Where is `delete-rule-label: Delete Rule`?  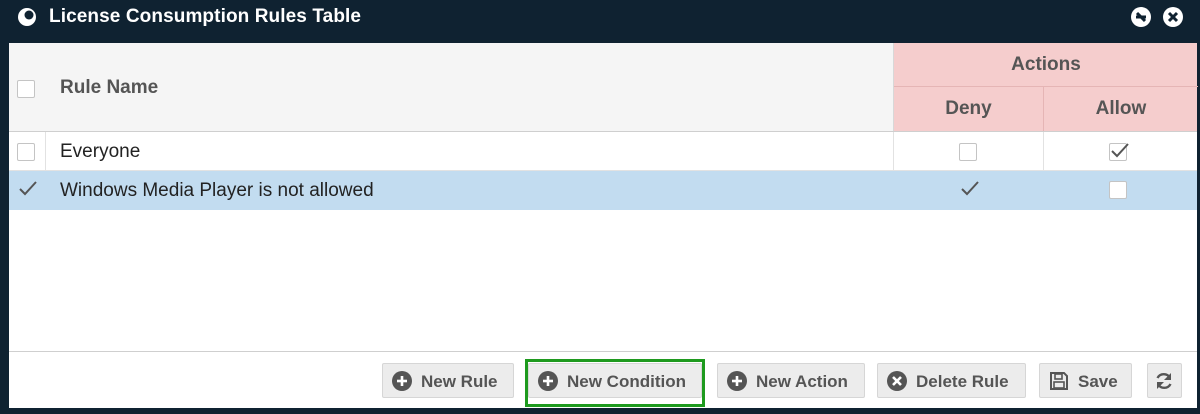
delete-rule-label: Delete Rule is located at coordinates (962, 381).